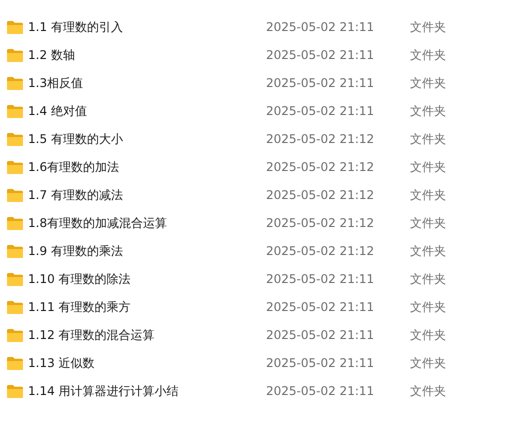 The height and width of the screenshot is (424, 511). I want to click on file-name: 1.10 有理数的除法, so click(147, 279).